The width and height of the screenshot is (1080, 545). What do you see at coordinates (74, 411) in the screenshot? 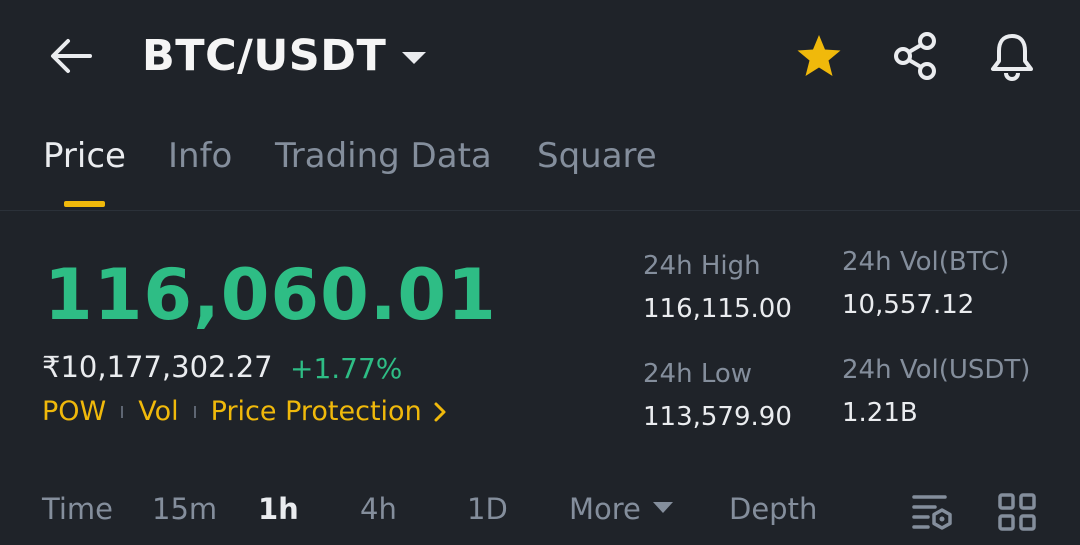
I see `tag-pow: POW` at bounding box center [74, 411].